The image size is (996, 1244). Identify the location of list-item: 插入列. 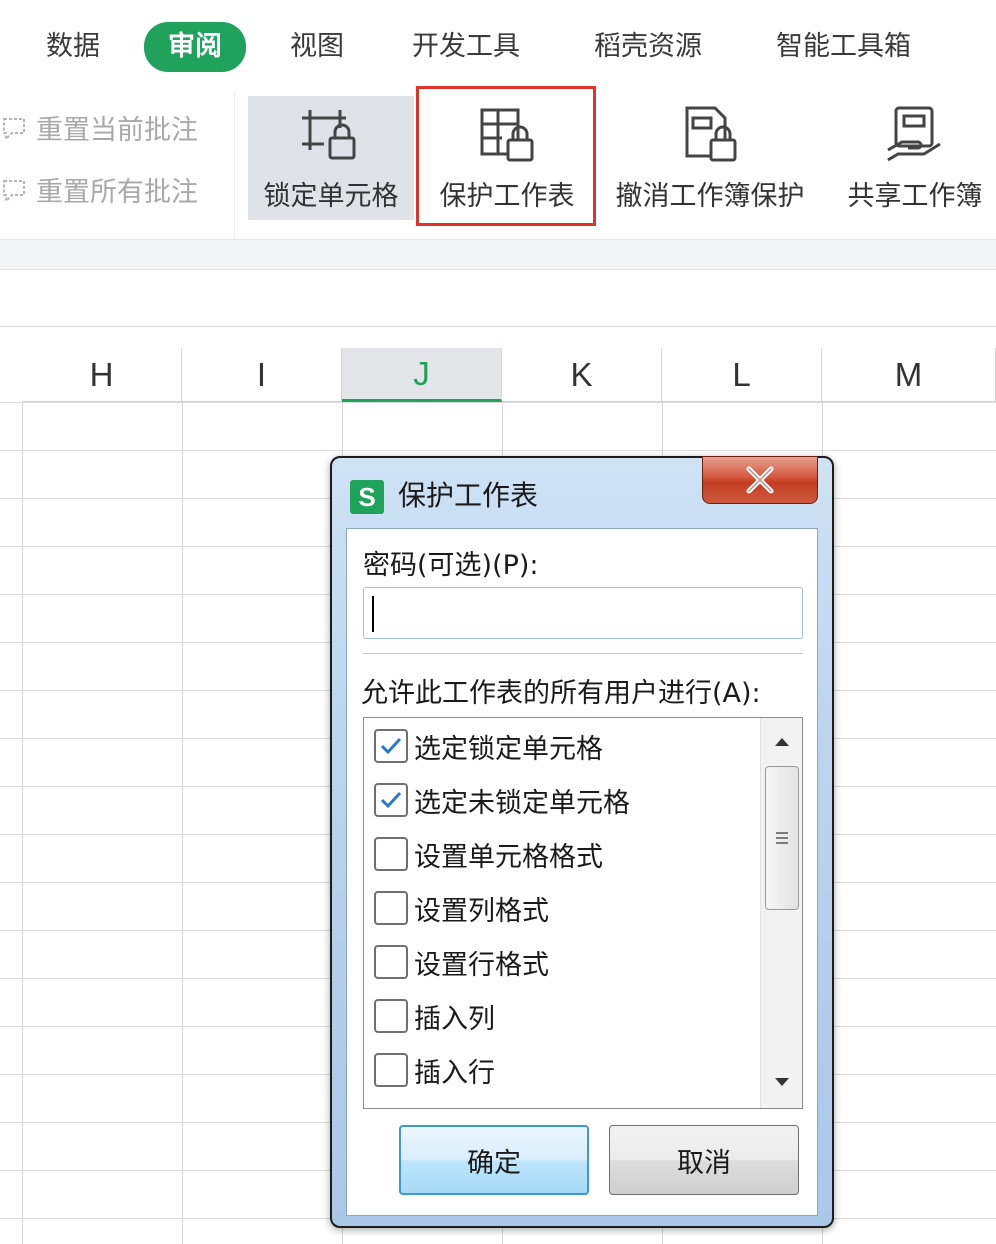
(434, 1016).